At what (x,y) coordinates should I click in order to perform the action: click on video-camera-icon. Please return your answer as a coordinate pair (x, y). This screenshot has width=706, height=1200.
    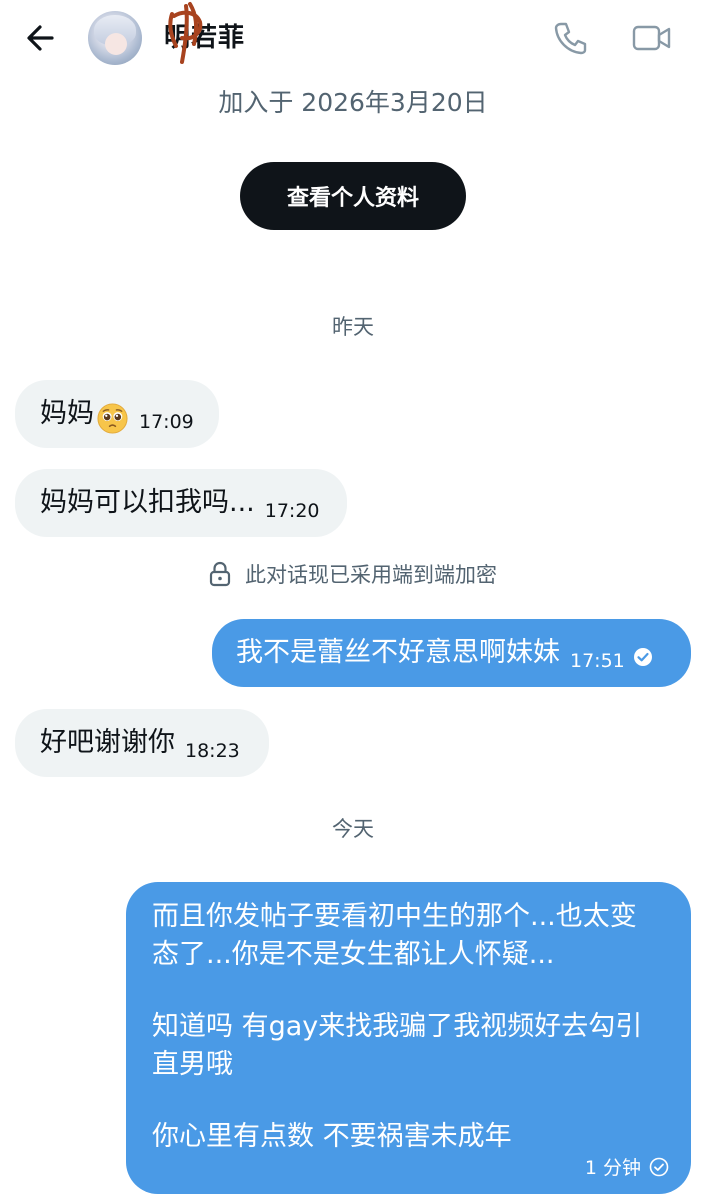
    Looking at the image, I should click on (651, 38).